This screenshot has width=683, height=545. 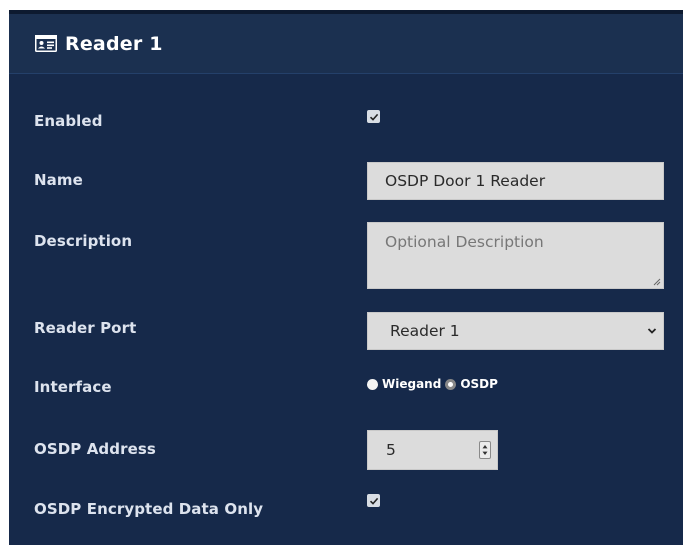 What do you see at coordinates (657, 282) in the screenshot?
I see `resize-grip-icon` at bounding box center [657, 282].